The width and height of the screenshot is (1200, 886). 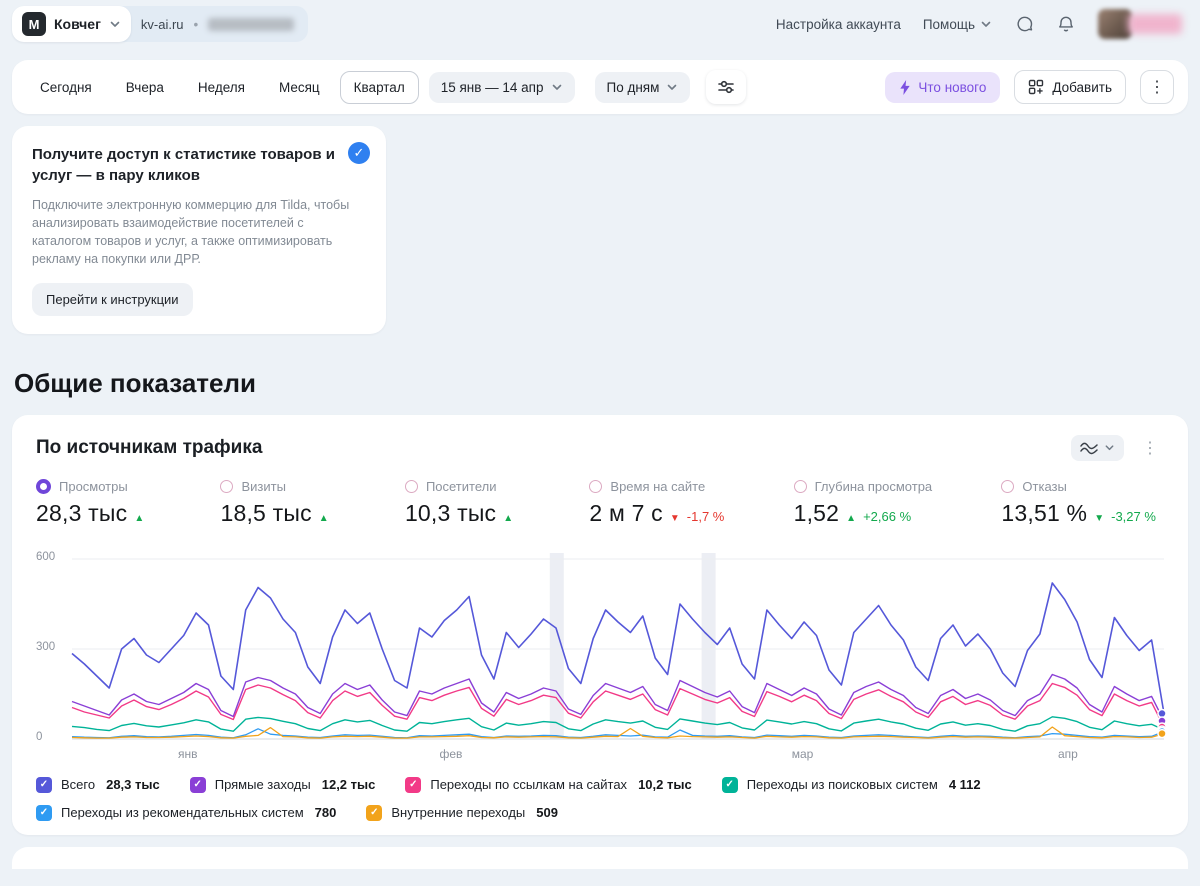 What do you see at coordinates (93, 502) in the screenshot?
I see `metric-pageviews: Просмотры 28,3 тыс ▲` at bounding box center [93, 502].